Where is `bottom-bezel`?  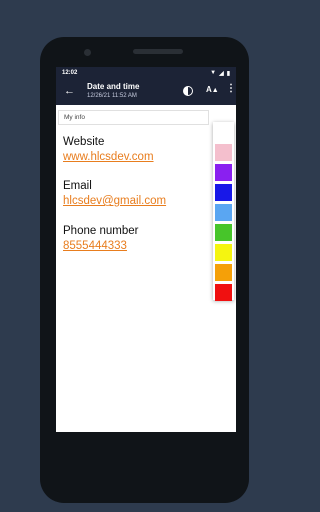
bottom-bezel is located at coordinates (146, 441).